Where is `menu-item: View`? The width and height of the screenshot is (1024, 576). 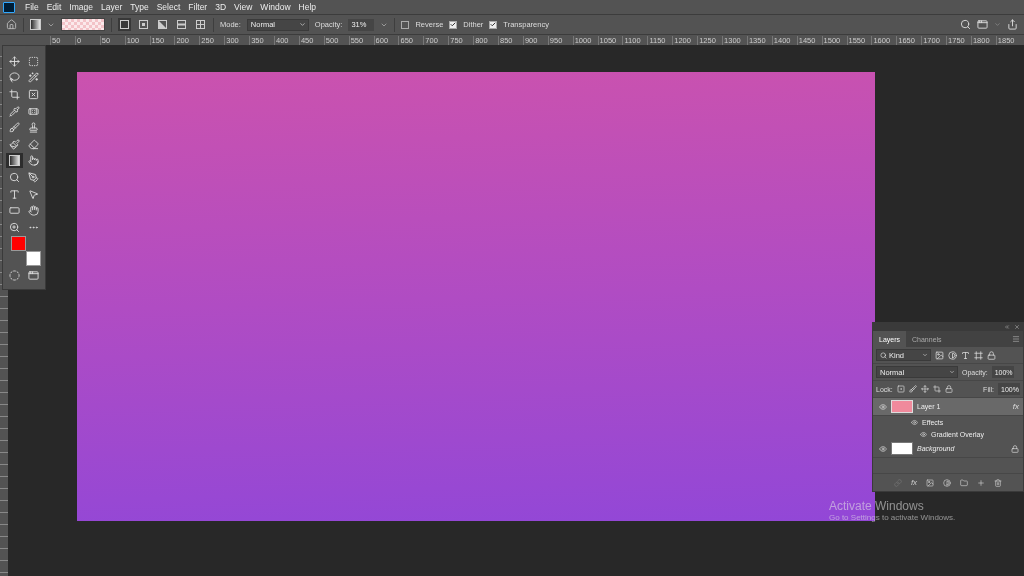 menu-item: View is located at coordinates (243, 7).